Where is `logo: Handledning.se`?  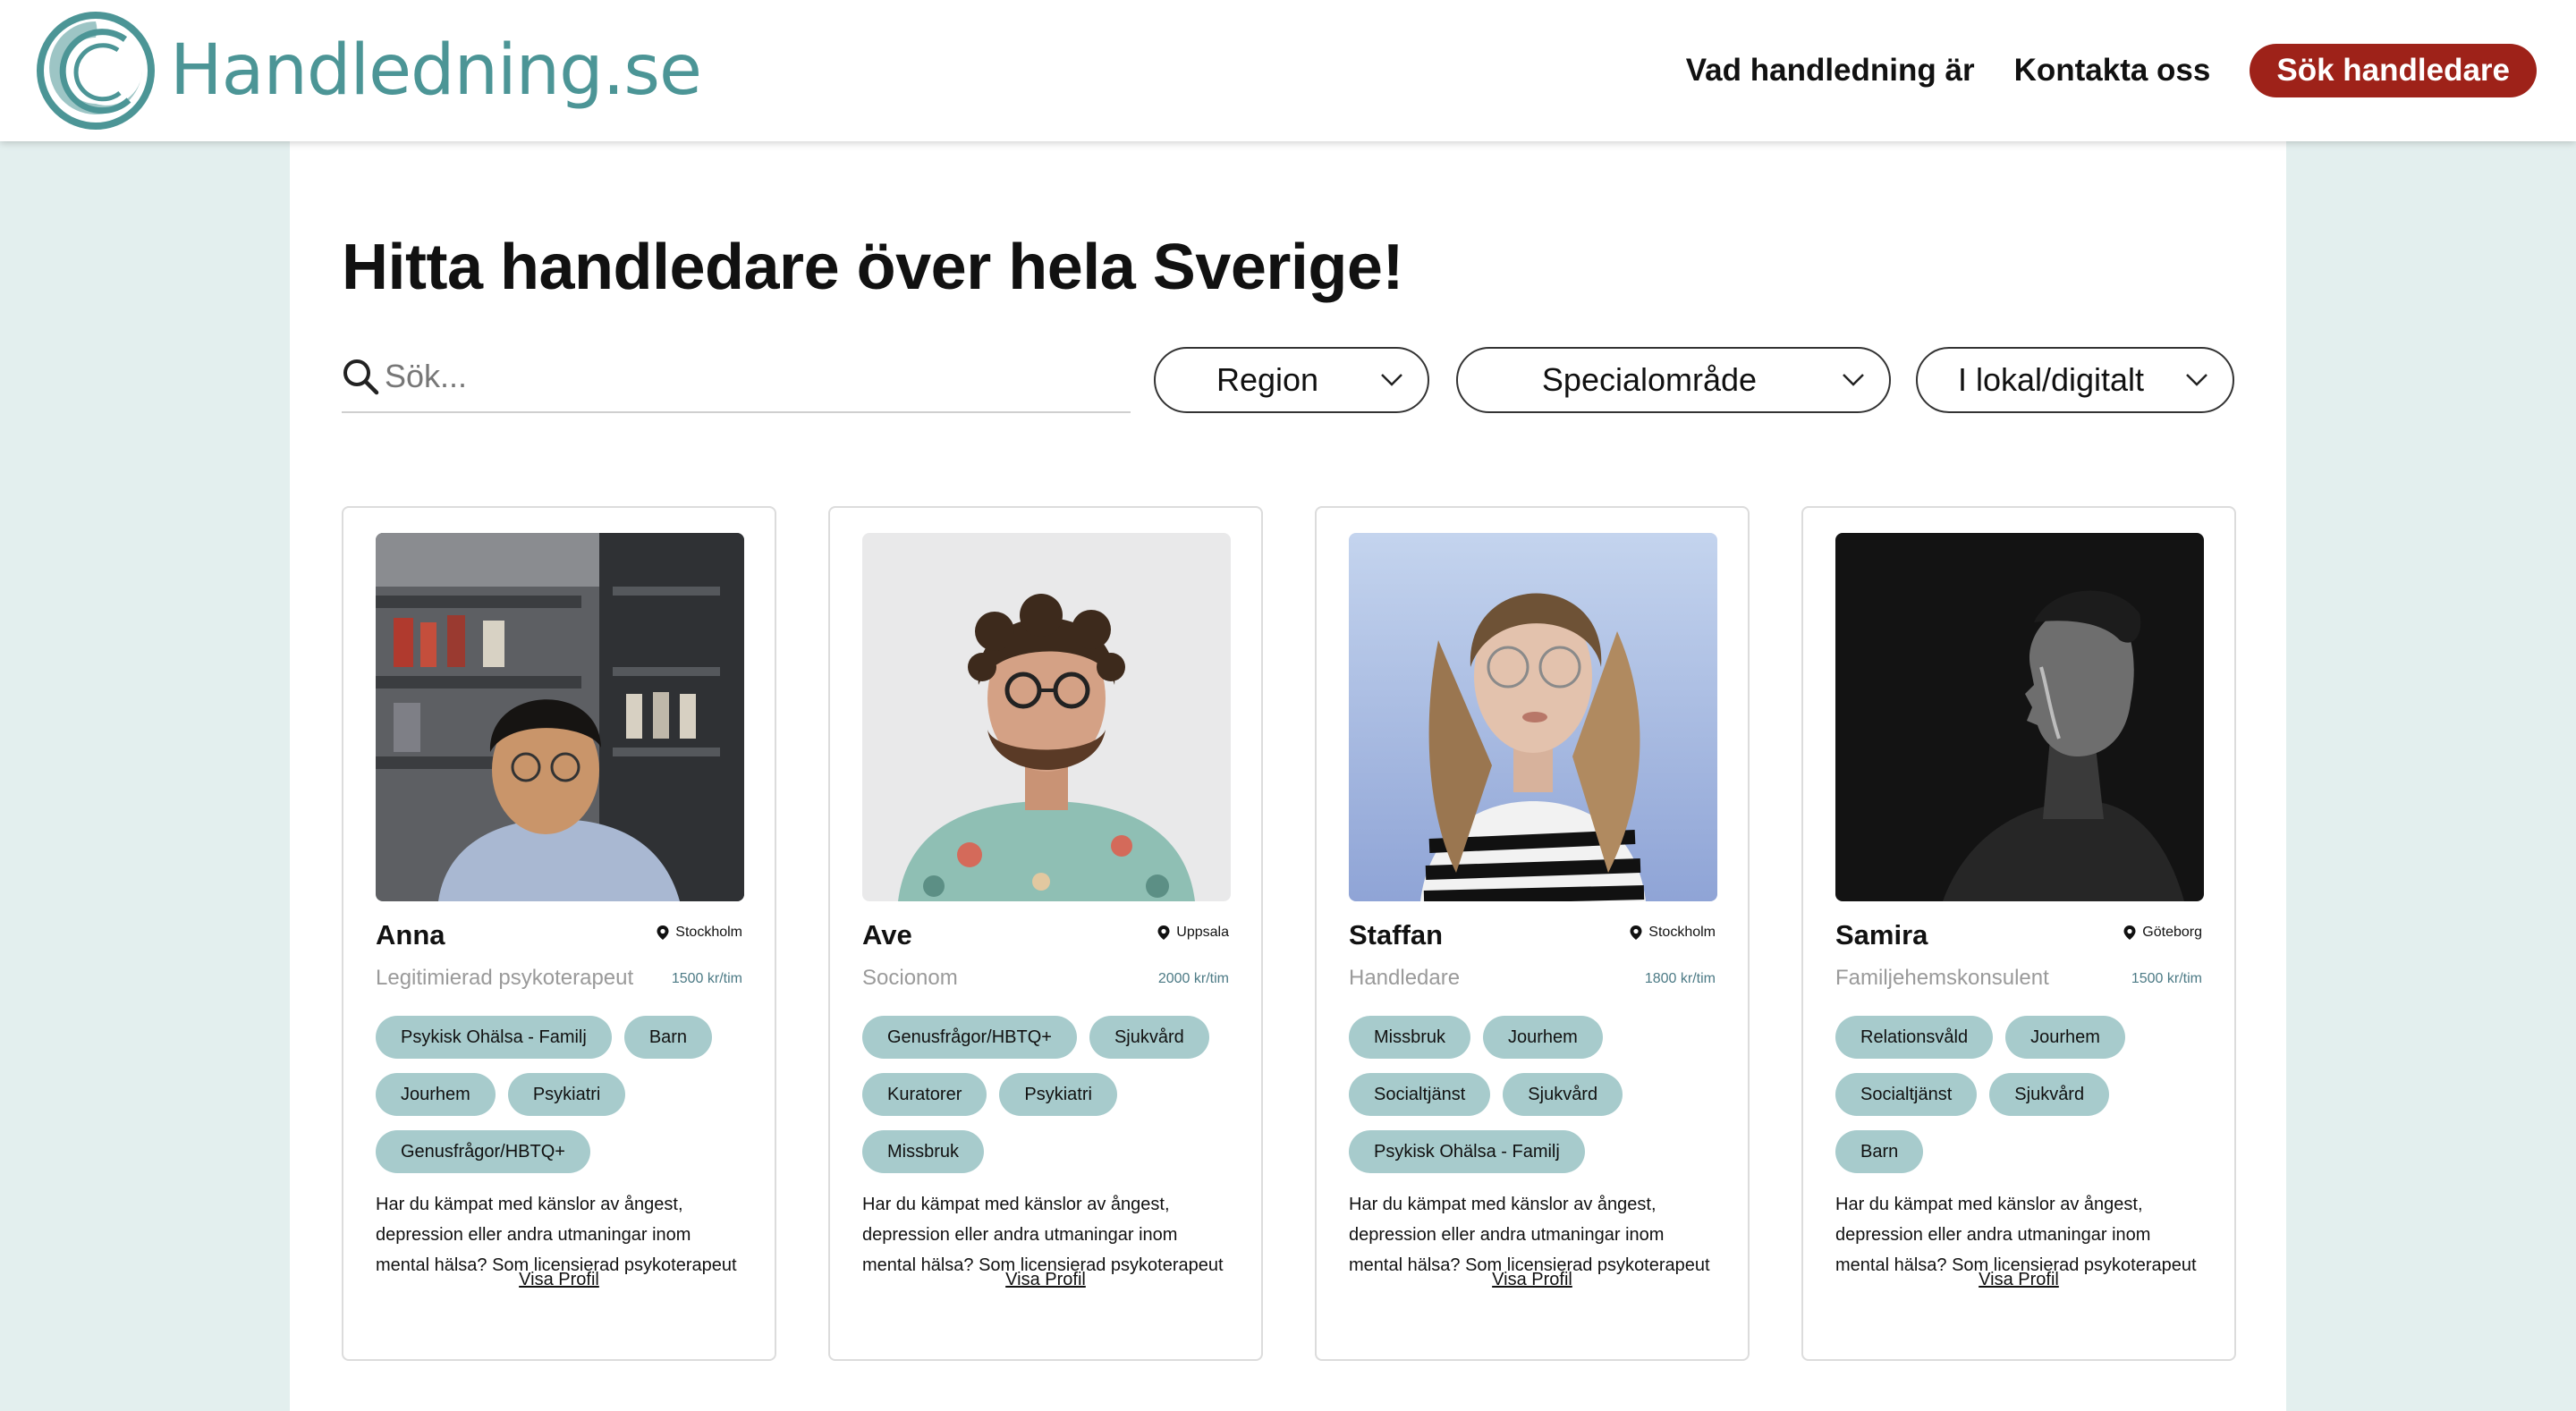
logo: Handledning.se is located at coordinates (369, 71).